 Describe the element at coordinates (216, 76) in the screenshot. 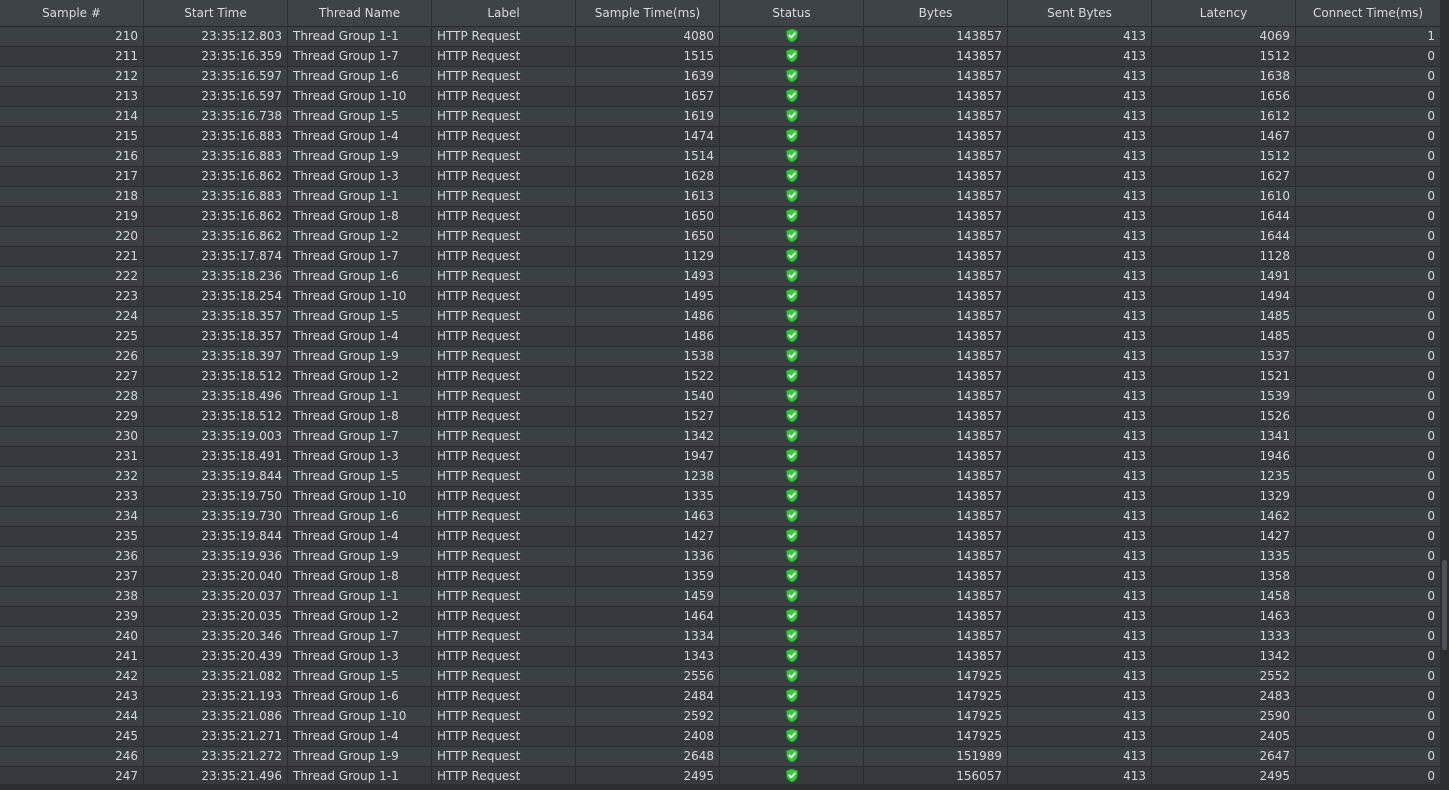

I see `cell-start-time: 23:35:16.597` at that location.